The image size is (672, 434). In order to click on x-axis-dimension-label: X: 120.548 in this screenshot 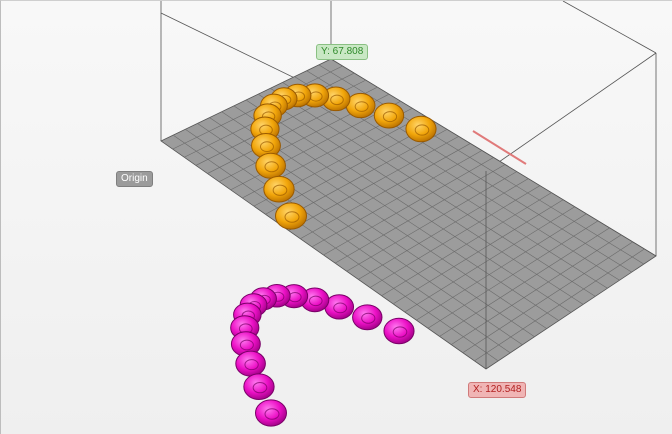, I will do `click(497, 390)`.